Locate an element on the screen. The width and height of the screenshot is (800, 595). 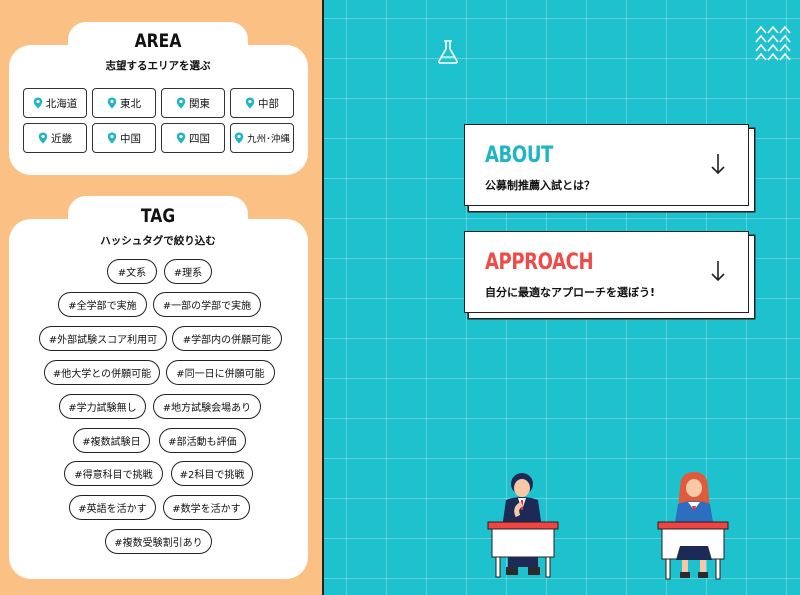
tag-button: #2科目で挑戦 is located at coordinates (212, 473).